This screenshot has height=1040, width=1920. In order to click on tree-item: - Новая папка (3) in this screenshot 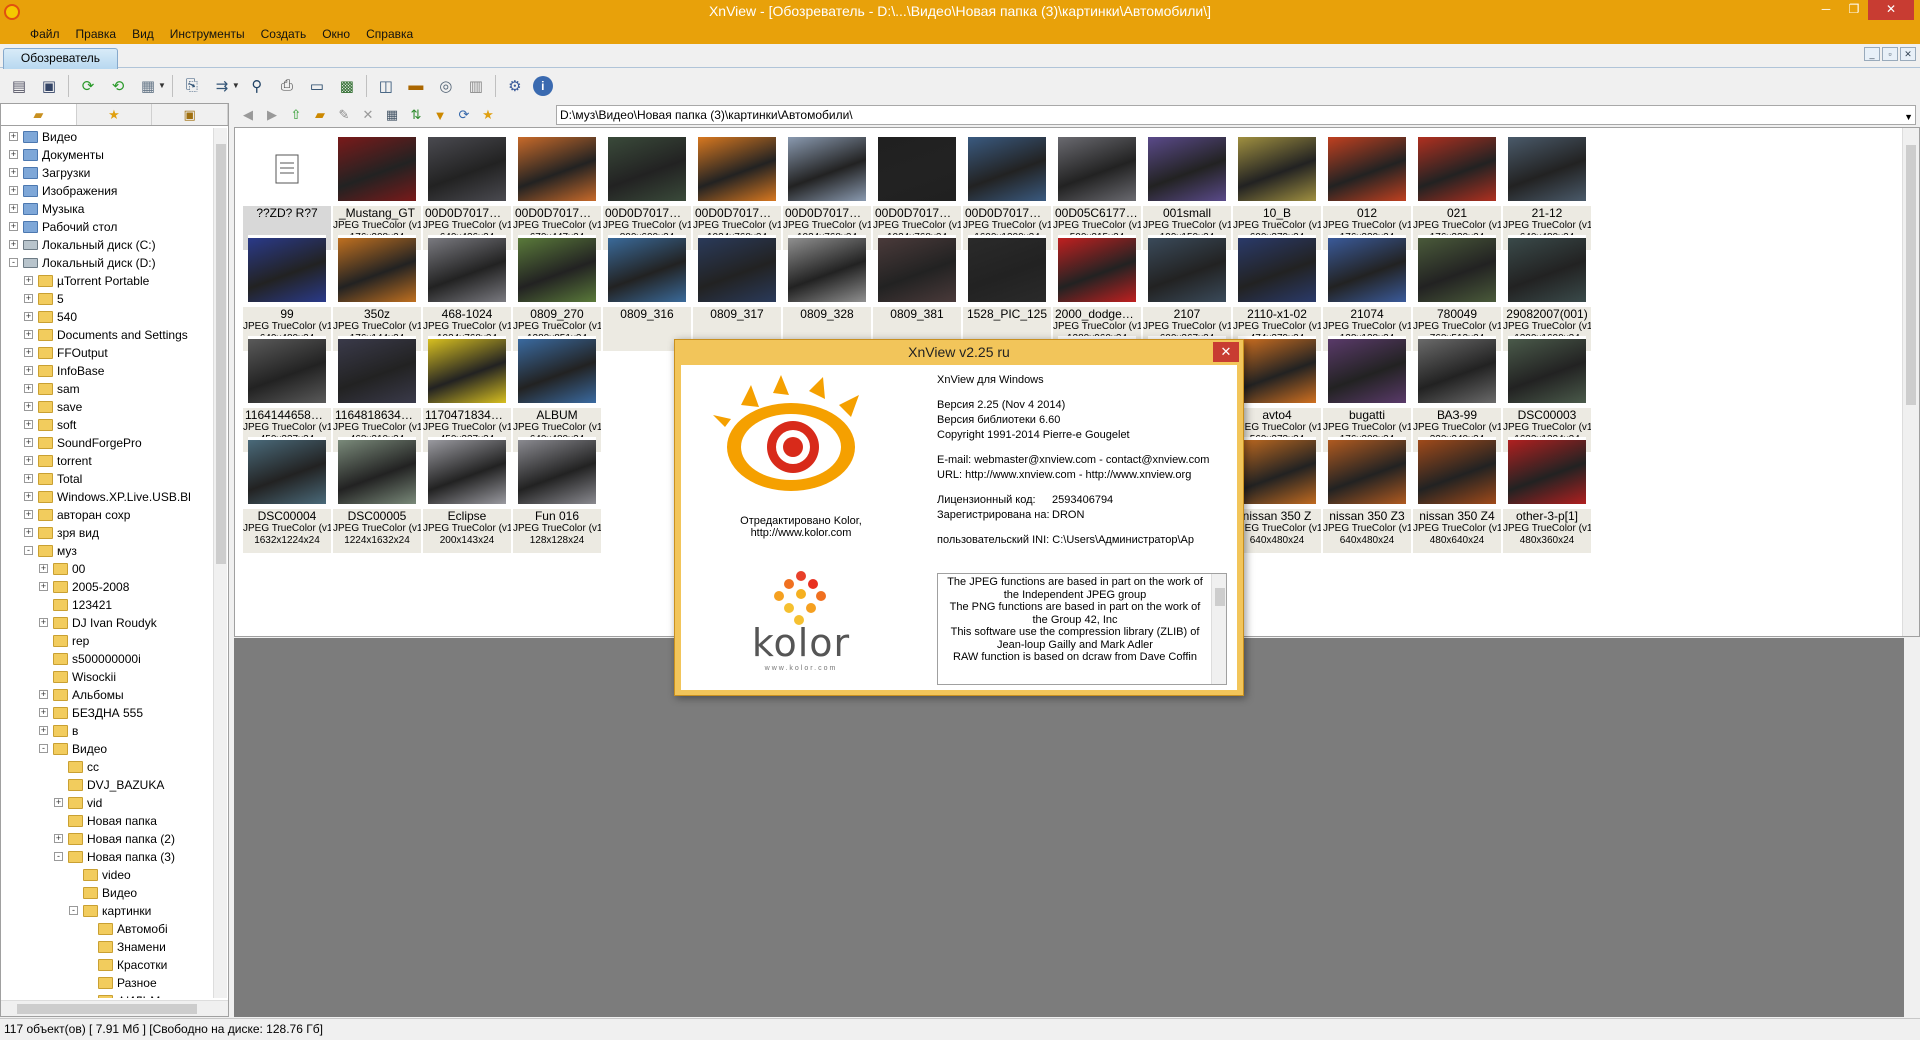, I will do `click(107, 857)`.